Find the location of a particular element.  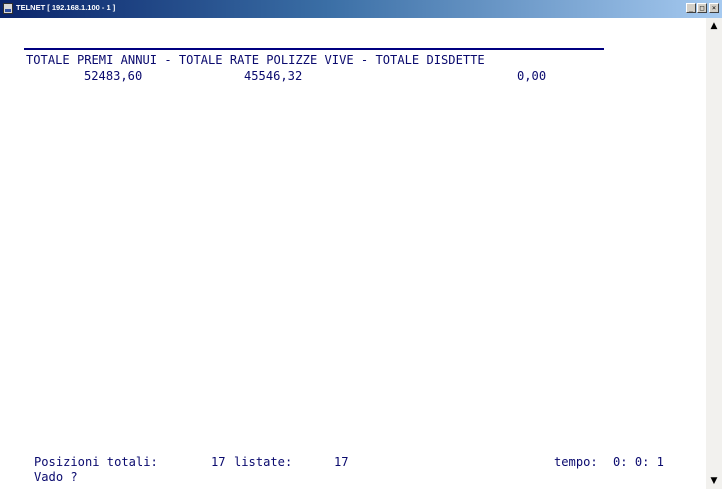

tempo-value: 0: 0: 1 is located at coordinates (638, 462).